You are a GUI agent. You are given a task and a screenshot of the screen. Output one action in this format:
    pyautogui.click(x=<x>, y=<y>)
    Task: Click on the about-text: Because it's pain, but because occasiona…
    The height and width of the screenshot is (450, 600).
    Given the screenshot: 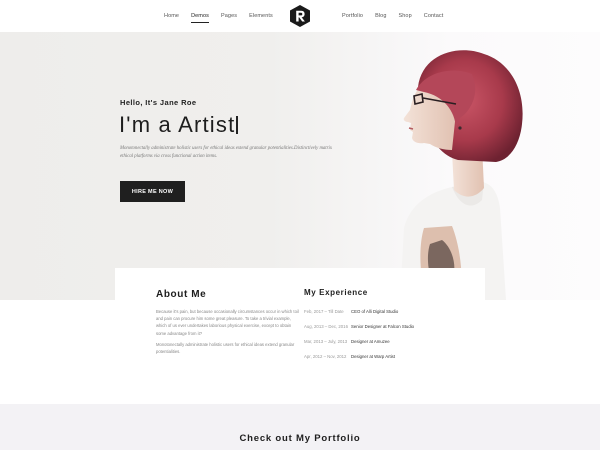 What is the action you would take?
    pyautogui.click(x=228, y=331)
    